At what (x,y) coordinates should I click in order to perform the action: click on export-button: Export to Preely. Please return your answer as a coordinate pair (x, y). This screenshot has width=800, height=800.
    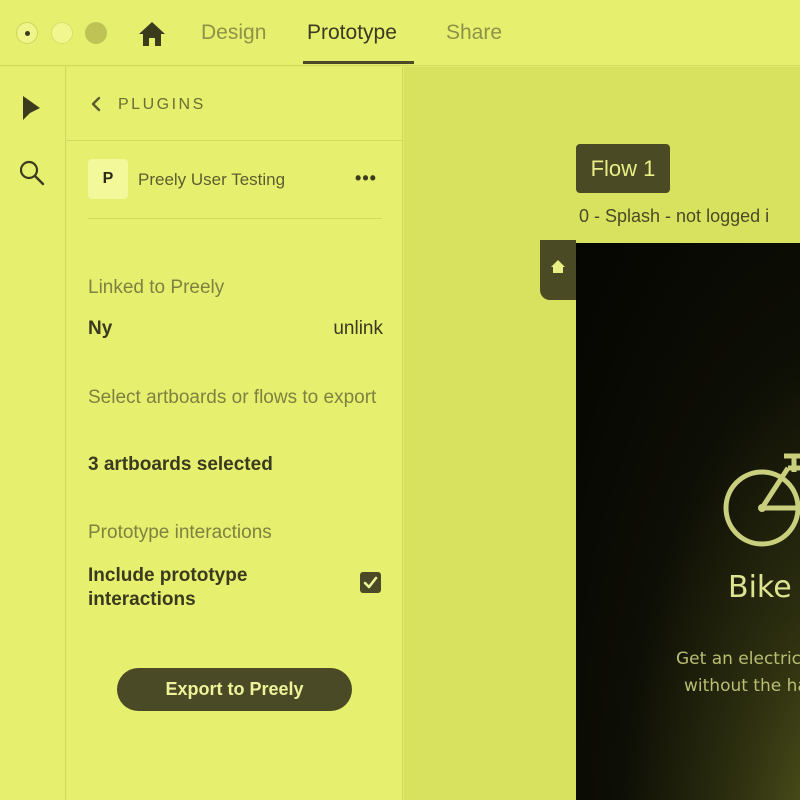
    Looking at the image, I should click on (234, 689).